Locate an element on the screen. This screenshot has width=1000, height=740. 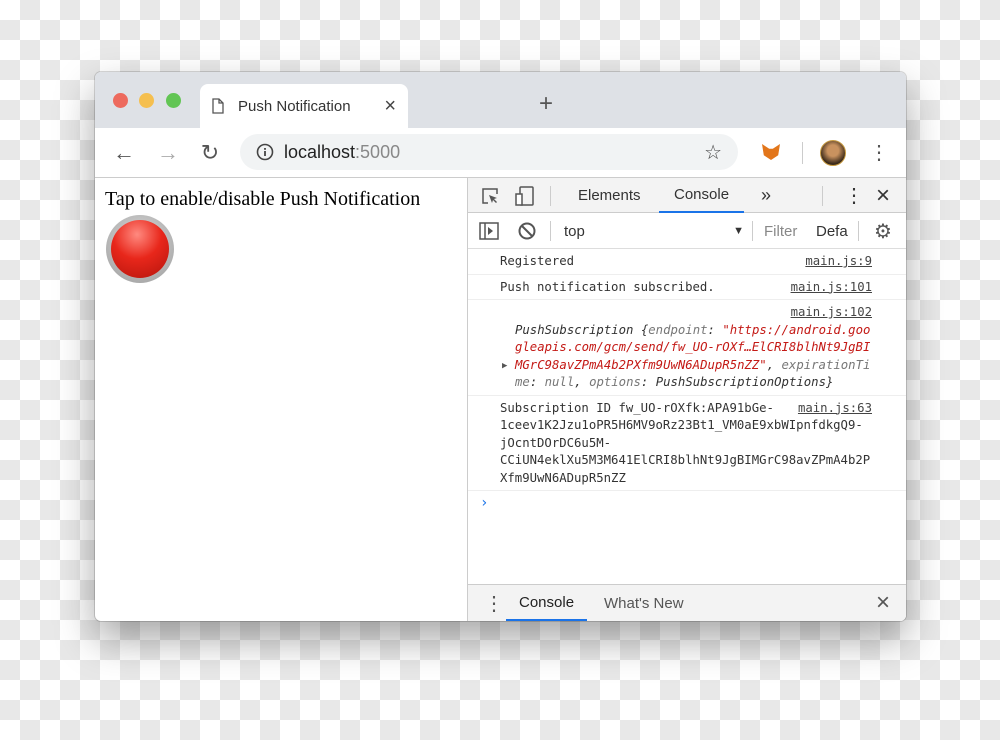
console-message: main.js:101 Push notification subscribed. is located at coordinates (687, 287).